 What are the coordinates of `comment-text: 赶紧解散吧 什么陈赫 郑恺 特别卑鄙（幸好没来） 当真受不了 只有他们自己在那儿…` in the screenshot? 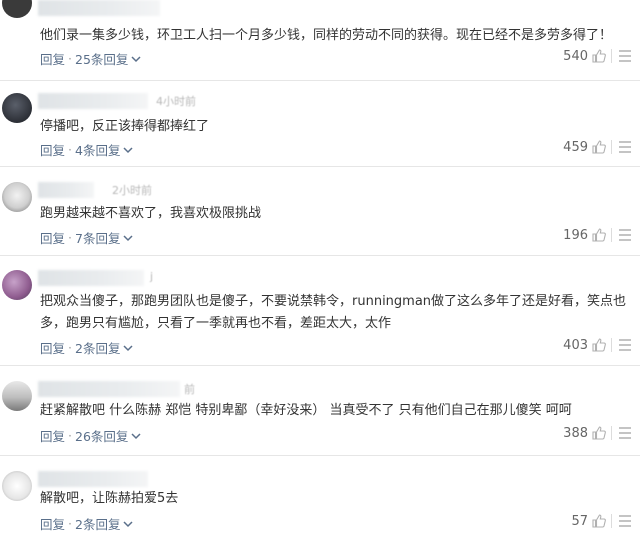 It's located at (306, 410).